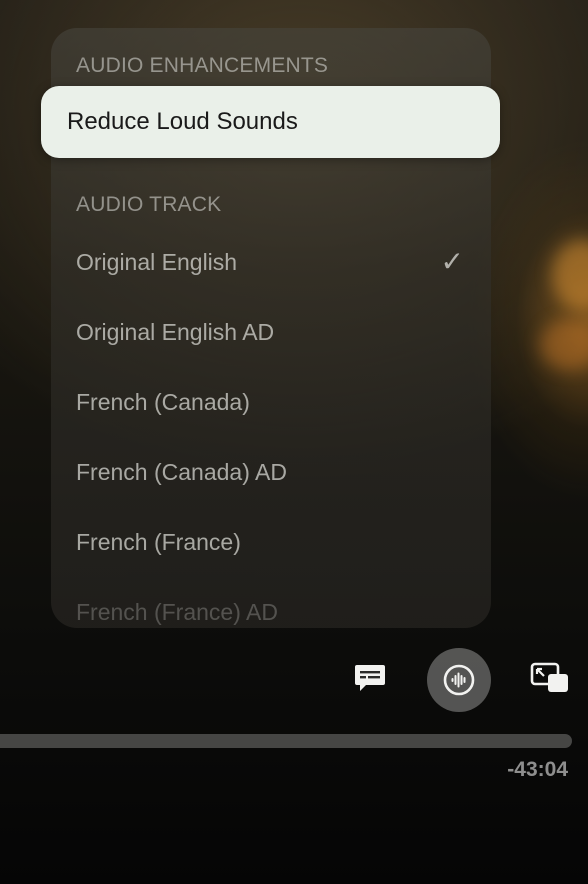 The height and width of the screenshot is (884, 588). Describe the element at coordinates (294, 680) in the screenshot. I see `playback-controls` at that location.